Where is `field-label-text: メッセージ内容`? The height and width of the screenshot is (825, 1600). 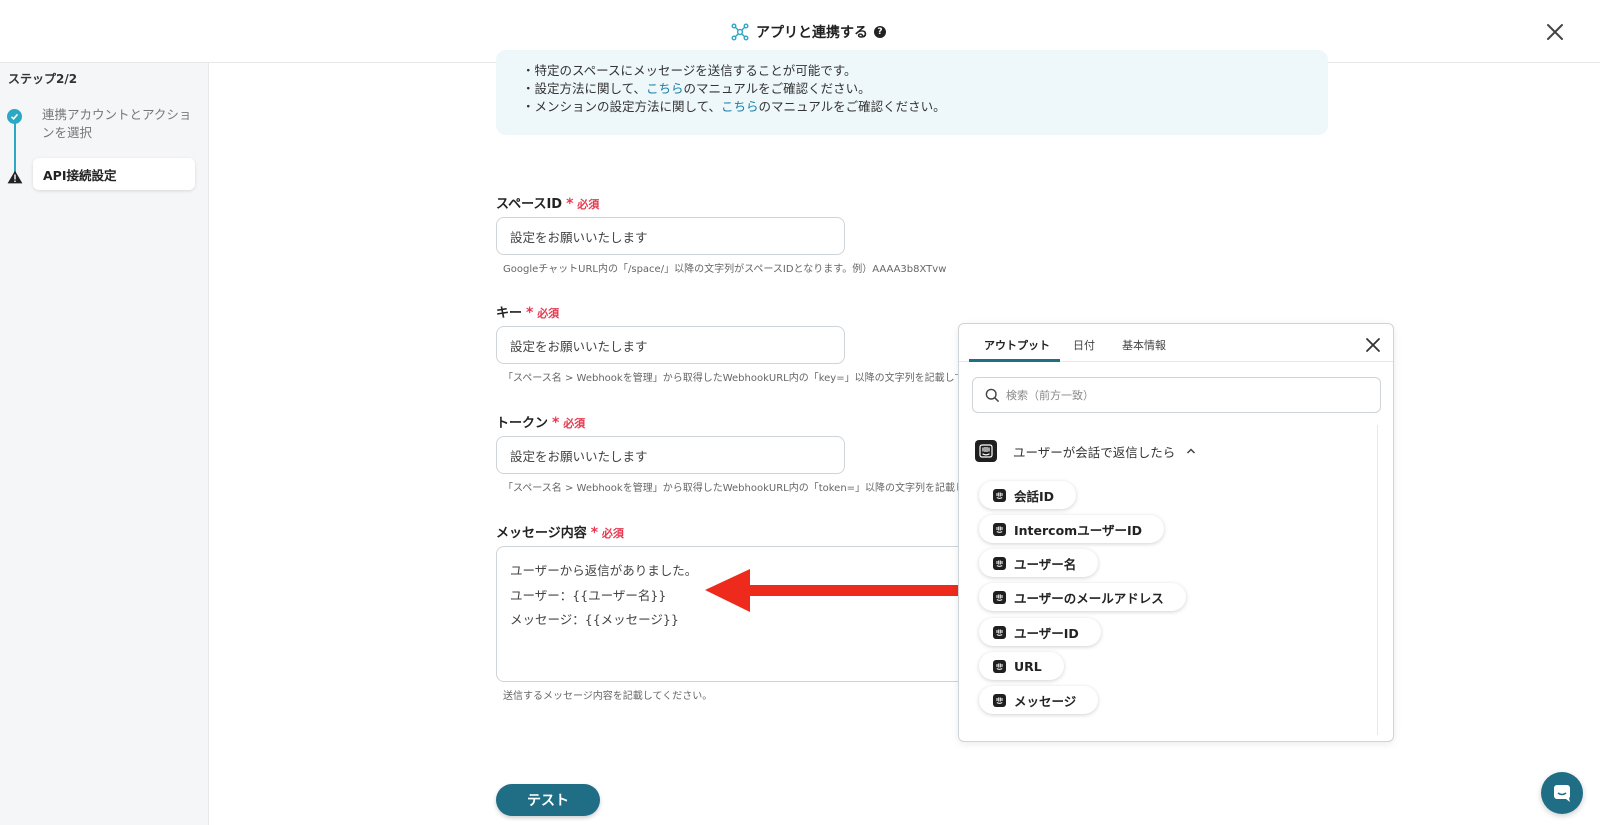 field-label-text: メッセージ内容 is located at coordinates (541, 533).